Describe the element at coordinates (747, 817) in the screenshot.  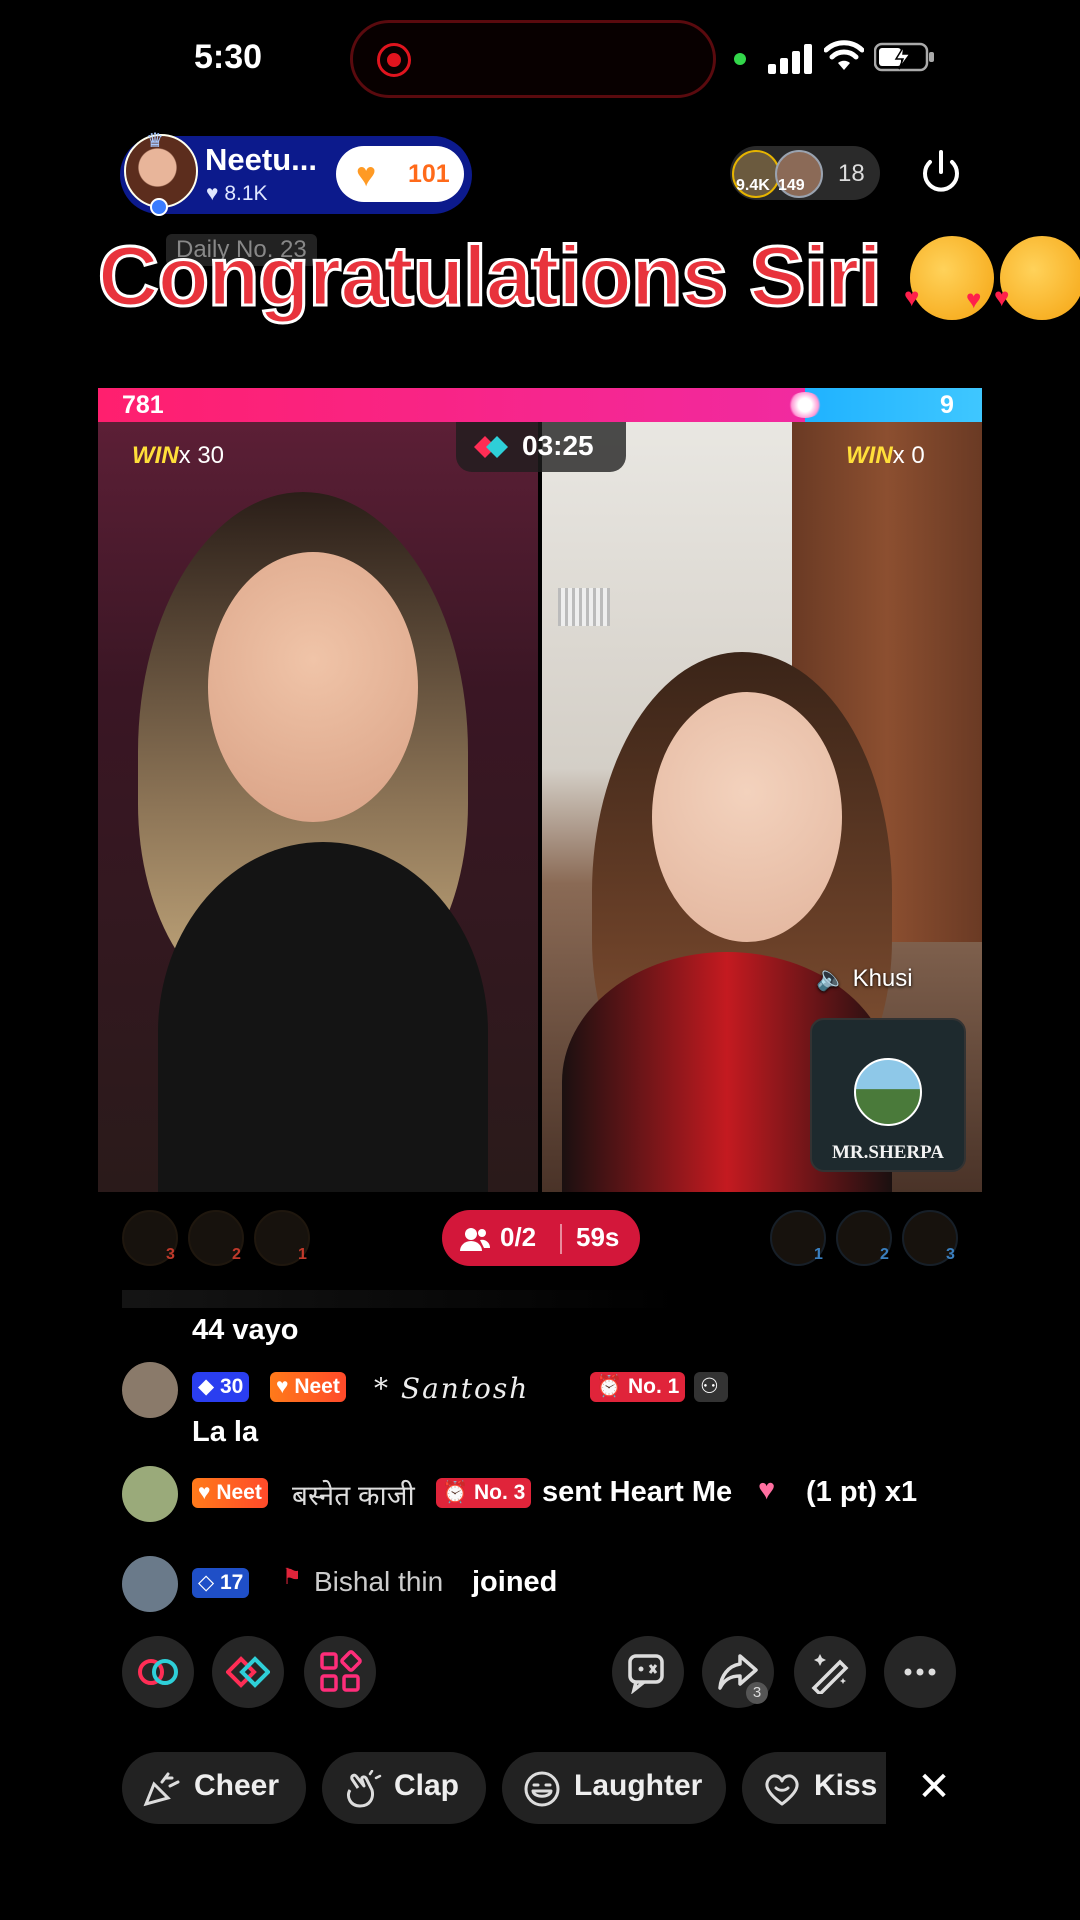
I see `opponent-video-face` at that location.